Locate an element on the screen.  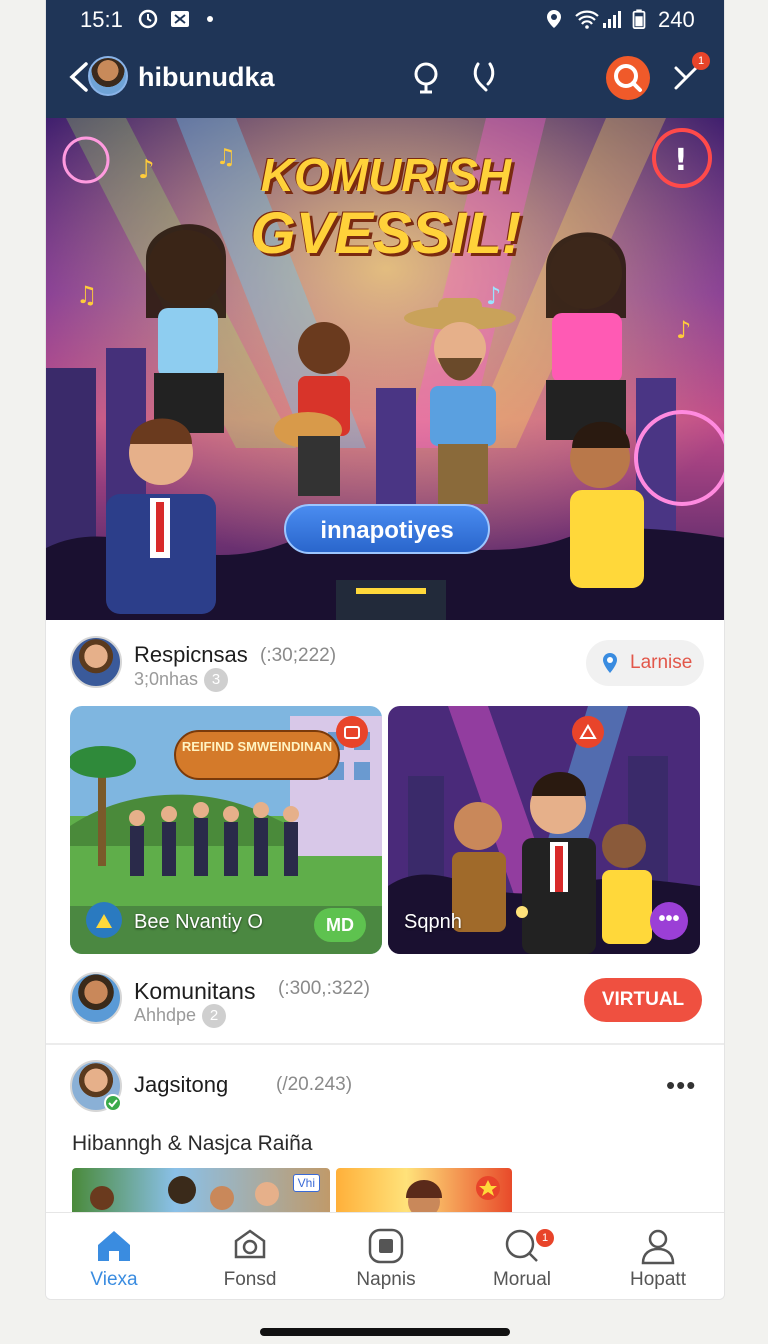
profile-icon is located at coordinates (658, 1247).